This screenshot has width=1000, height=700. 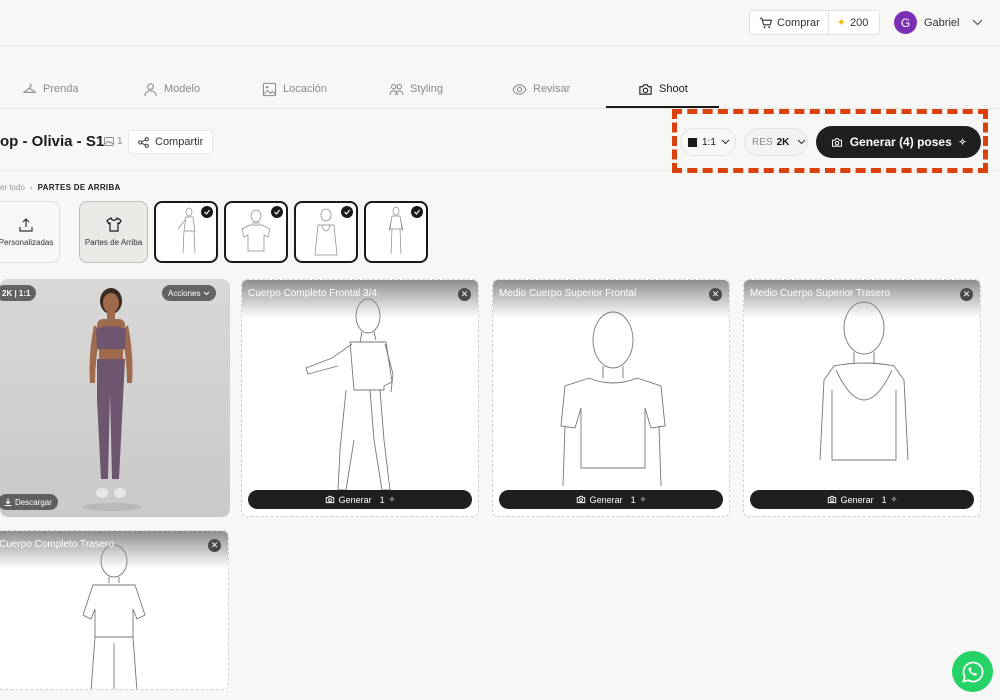 What do you see at coordinates (27, 242) in the screenshot?
I see `category-label: Personalizadas` at bounding box center [27, 242].